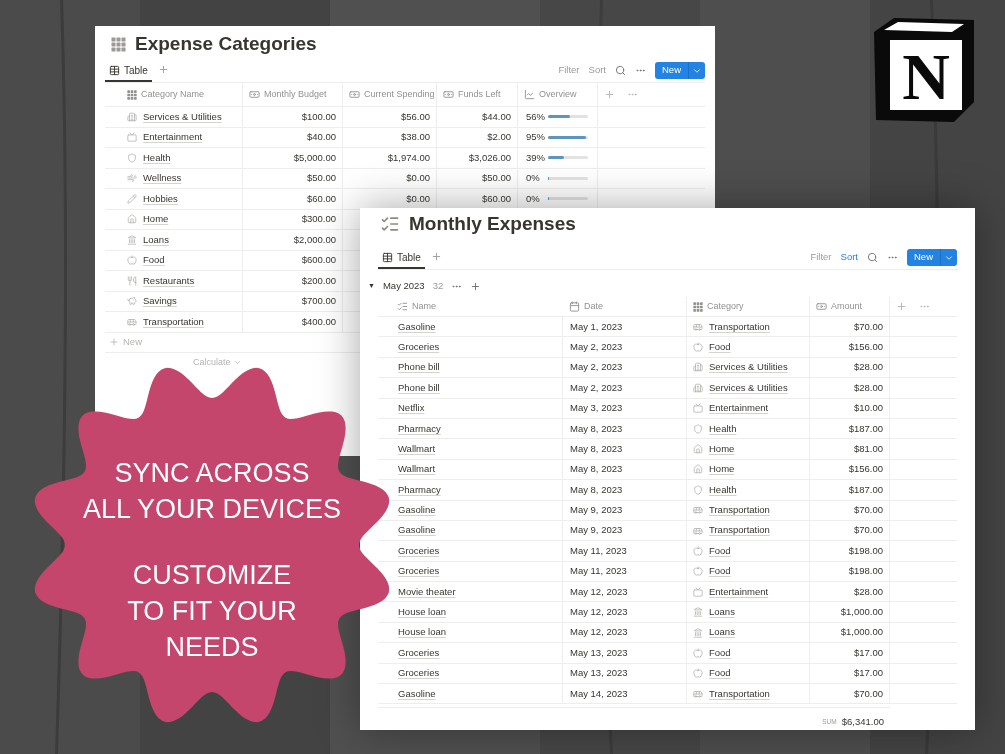  Describe the element at coordinates (160, 301) in the screenshot. I see `category-name: Savings` at that location.